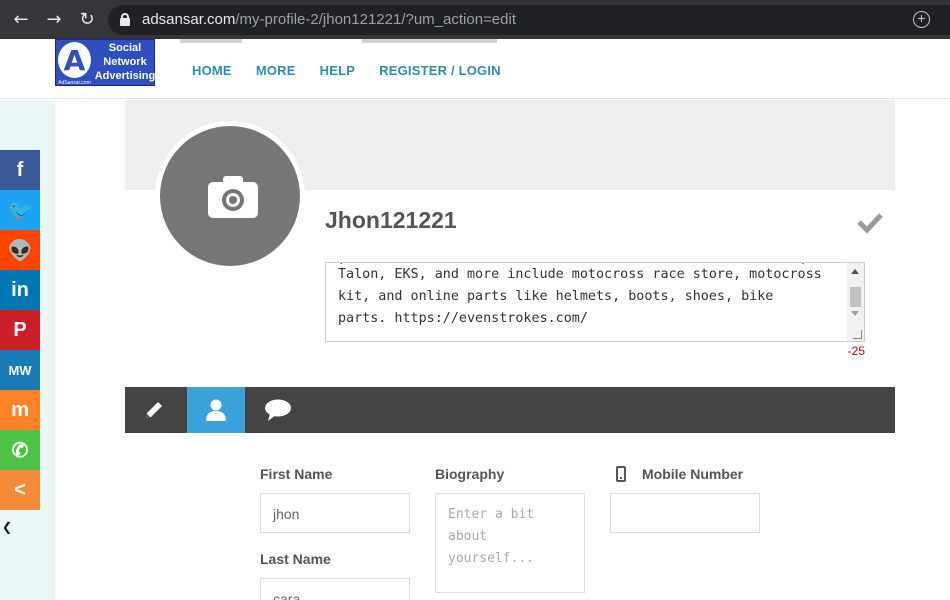 This screenshot has width=950, height=600. I want to click on logo-text: Social Network Advertising, so click(125, 62).